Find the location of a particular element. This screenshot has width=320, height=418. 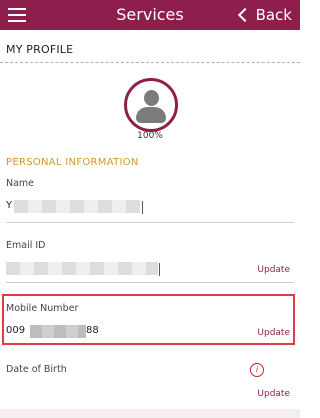

back-label: Back is located at coordinates (273, 15).